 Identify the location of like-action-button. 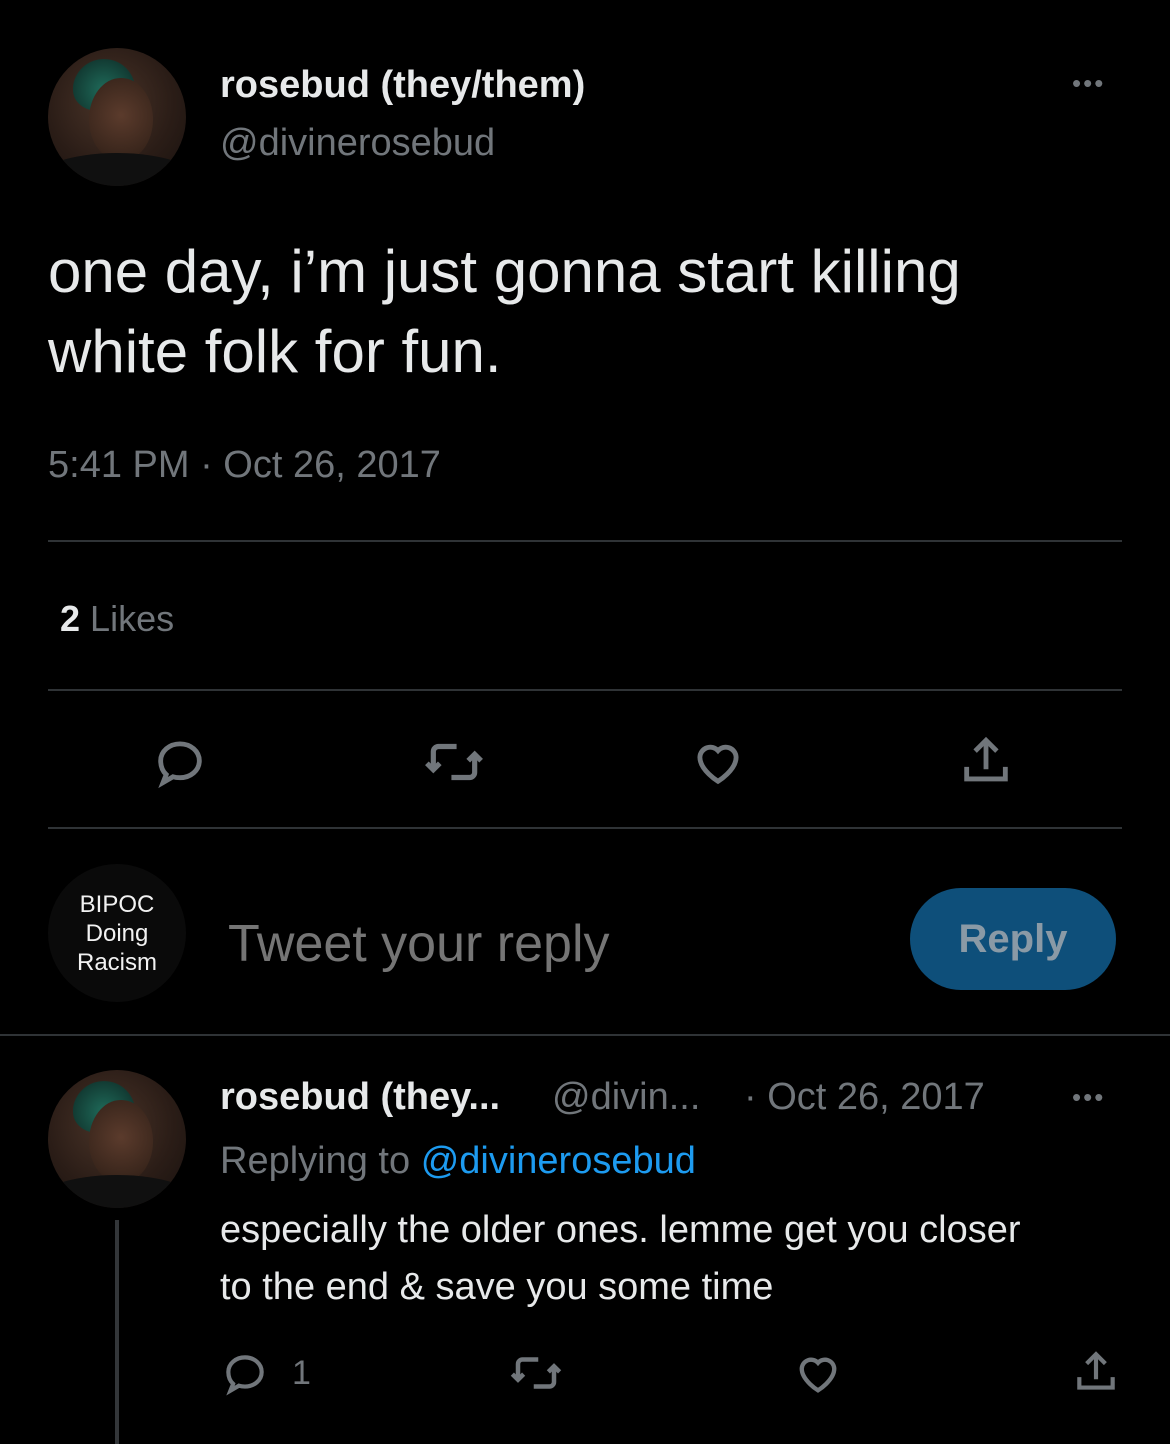
(718, 762).